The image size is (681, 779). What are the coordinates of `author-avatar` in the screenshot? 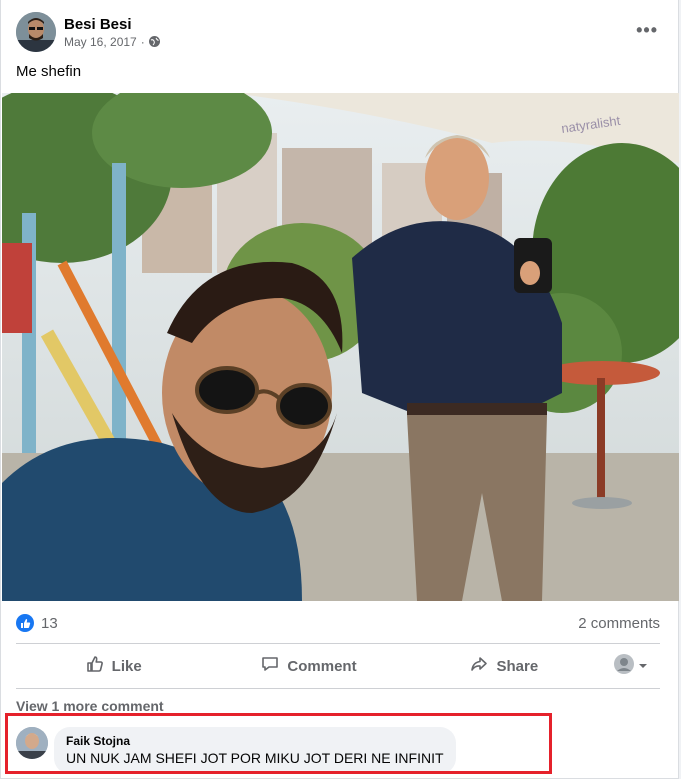 It's located at (36, 32).